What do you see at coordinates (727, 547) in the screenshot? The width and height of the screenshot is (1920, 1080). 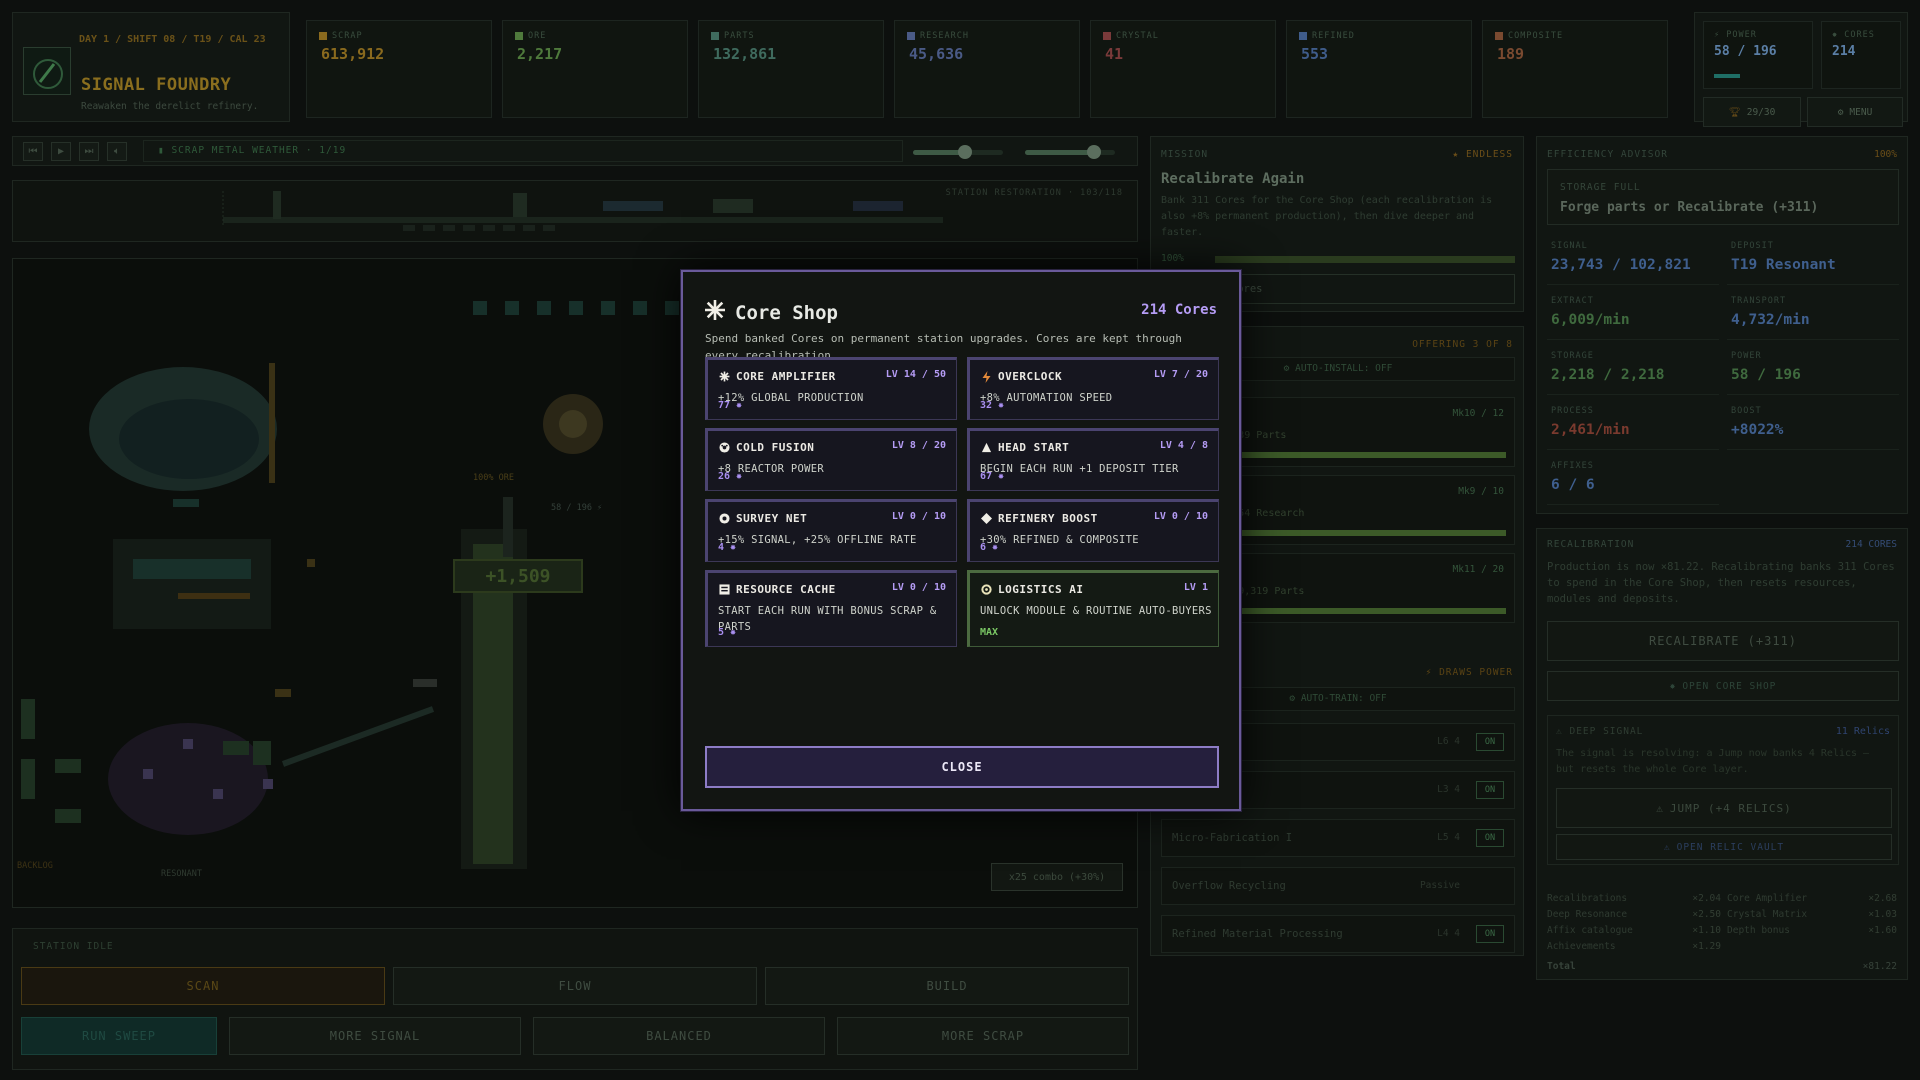 I see `upgrade-cost: 4 ✸` at bounding box center [727, 547].